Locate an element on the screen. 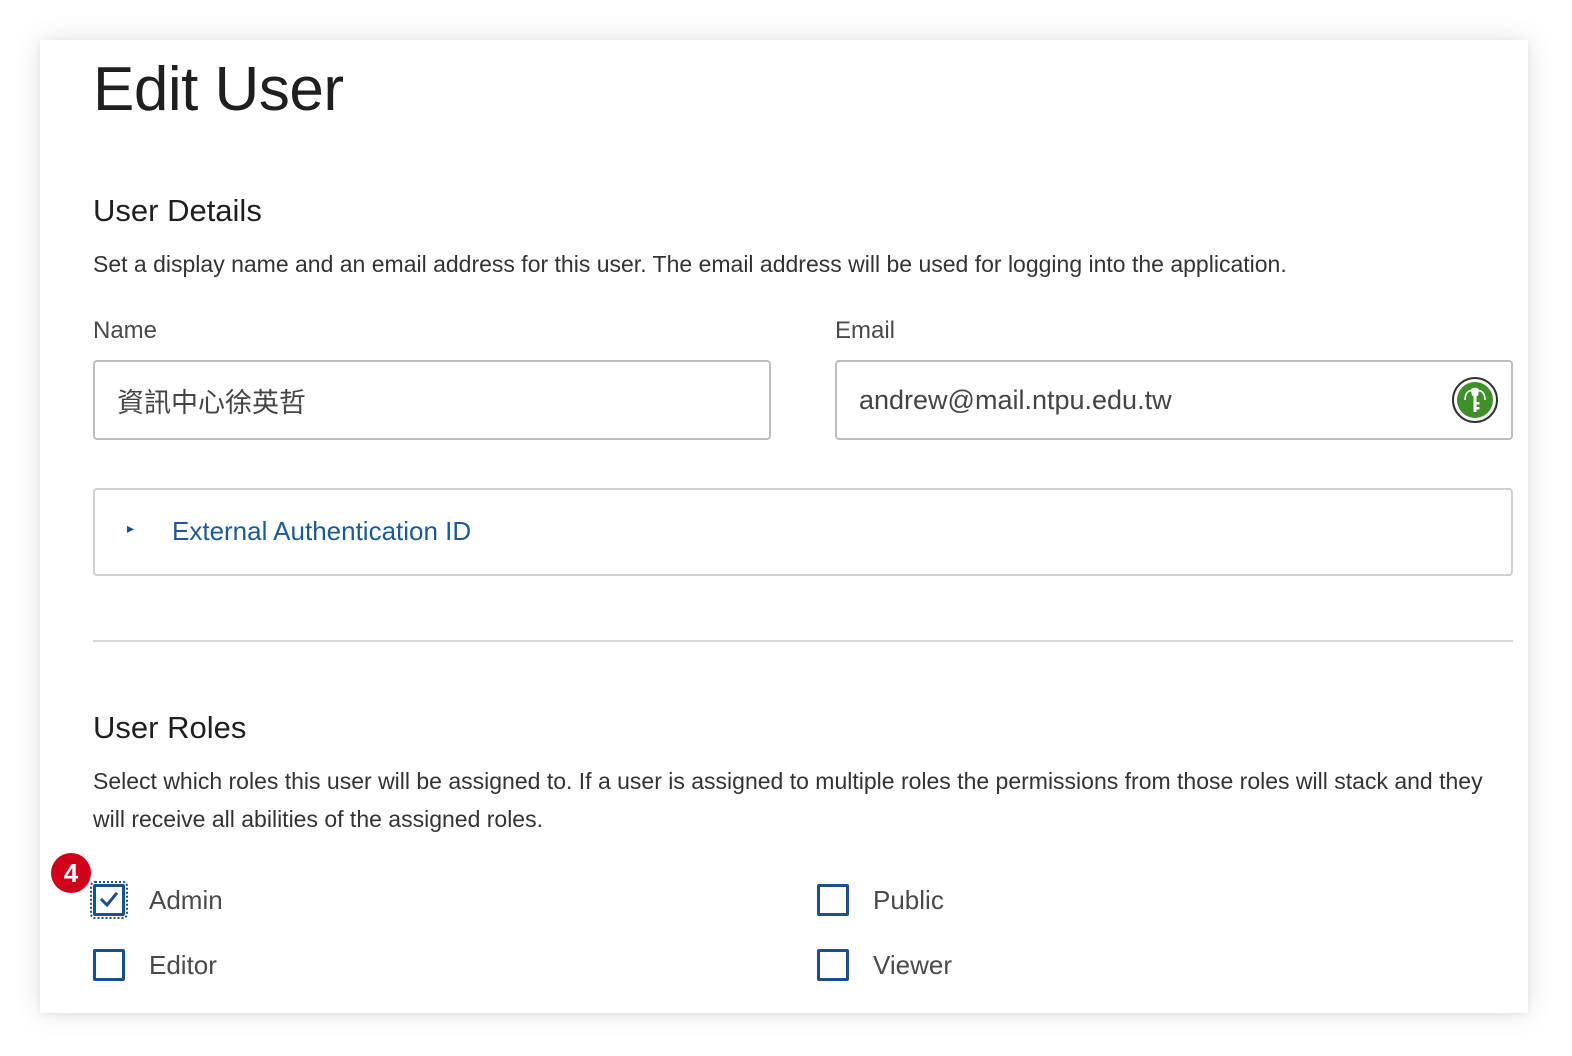 The image size is (1572, 1056). step-number-badge: 4 is located at coordinates (71, 873).